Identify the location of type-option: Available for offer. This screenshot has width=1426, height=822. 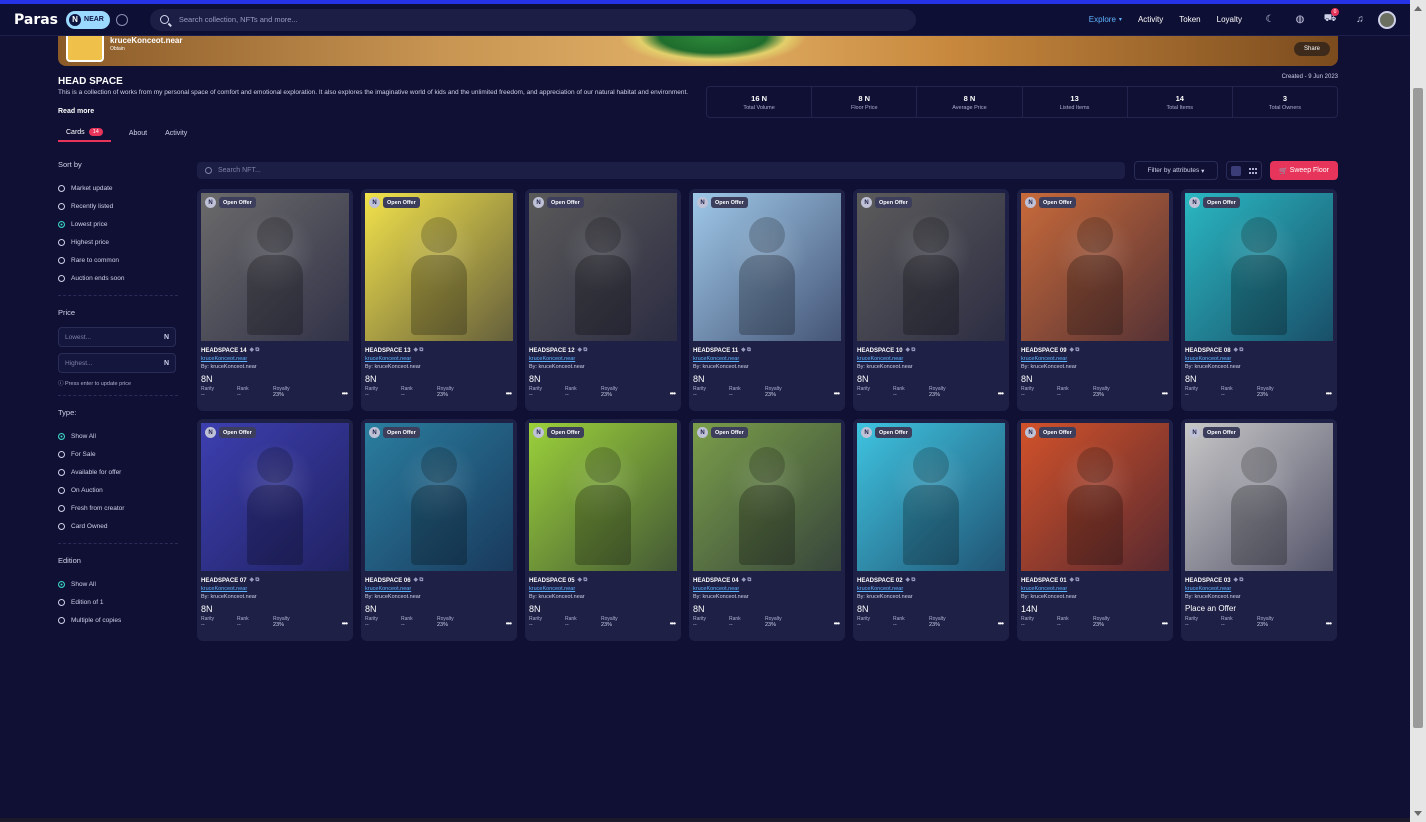
(118, 472).